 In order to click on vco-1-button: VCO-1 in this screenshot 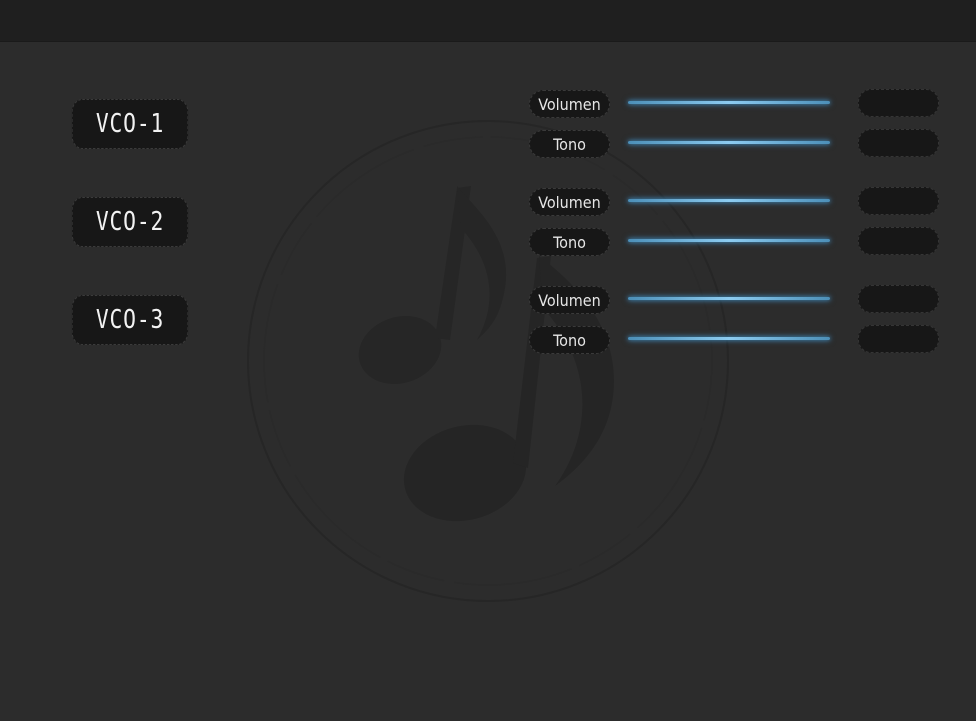, I will do `click(130, 124)`.